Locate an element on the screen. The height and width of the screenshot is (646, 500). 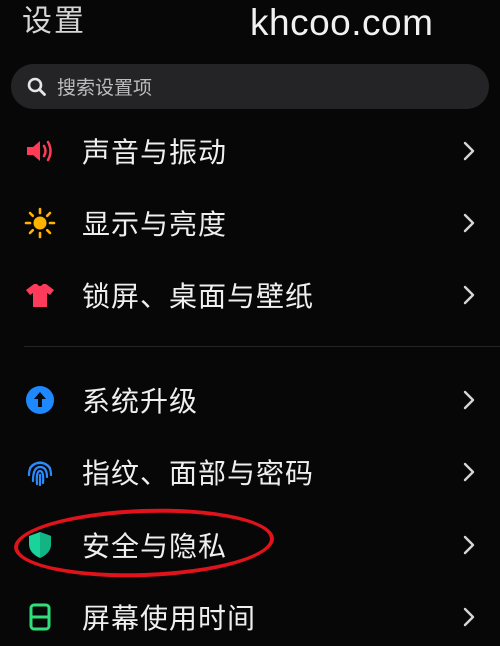
hourglass-icon is located at coordinates (40, 617).